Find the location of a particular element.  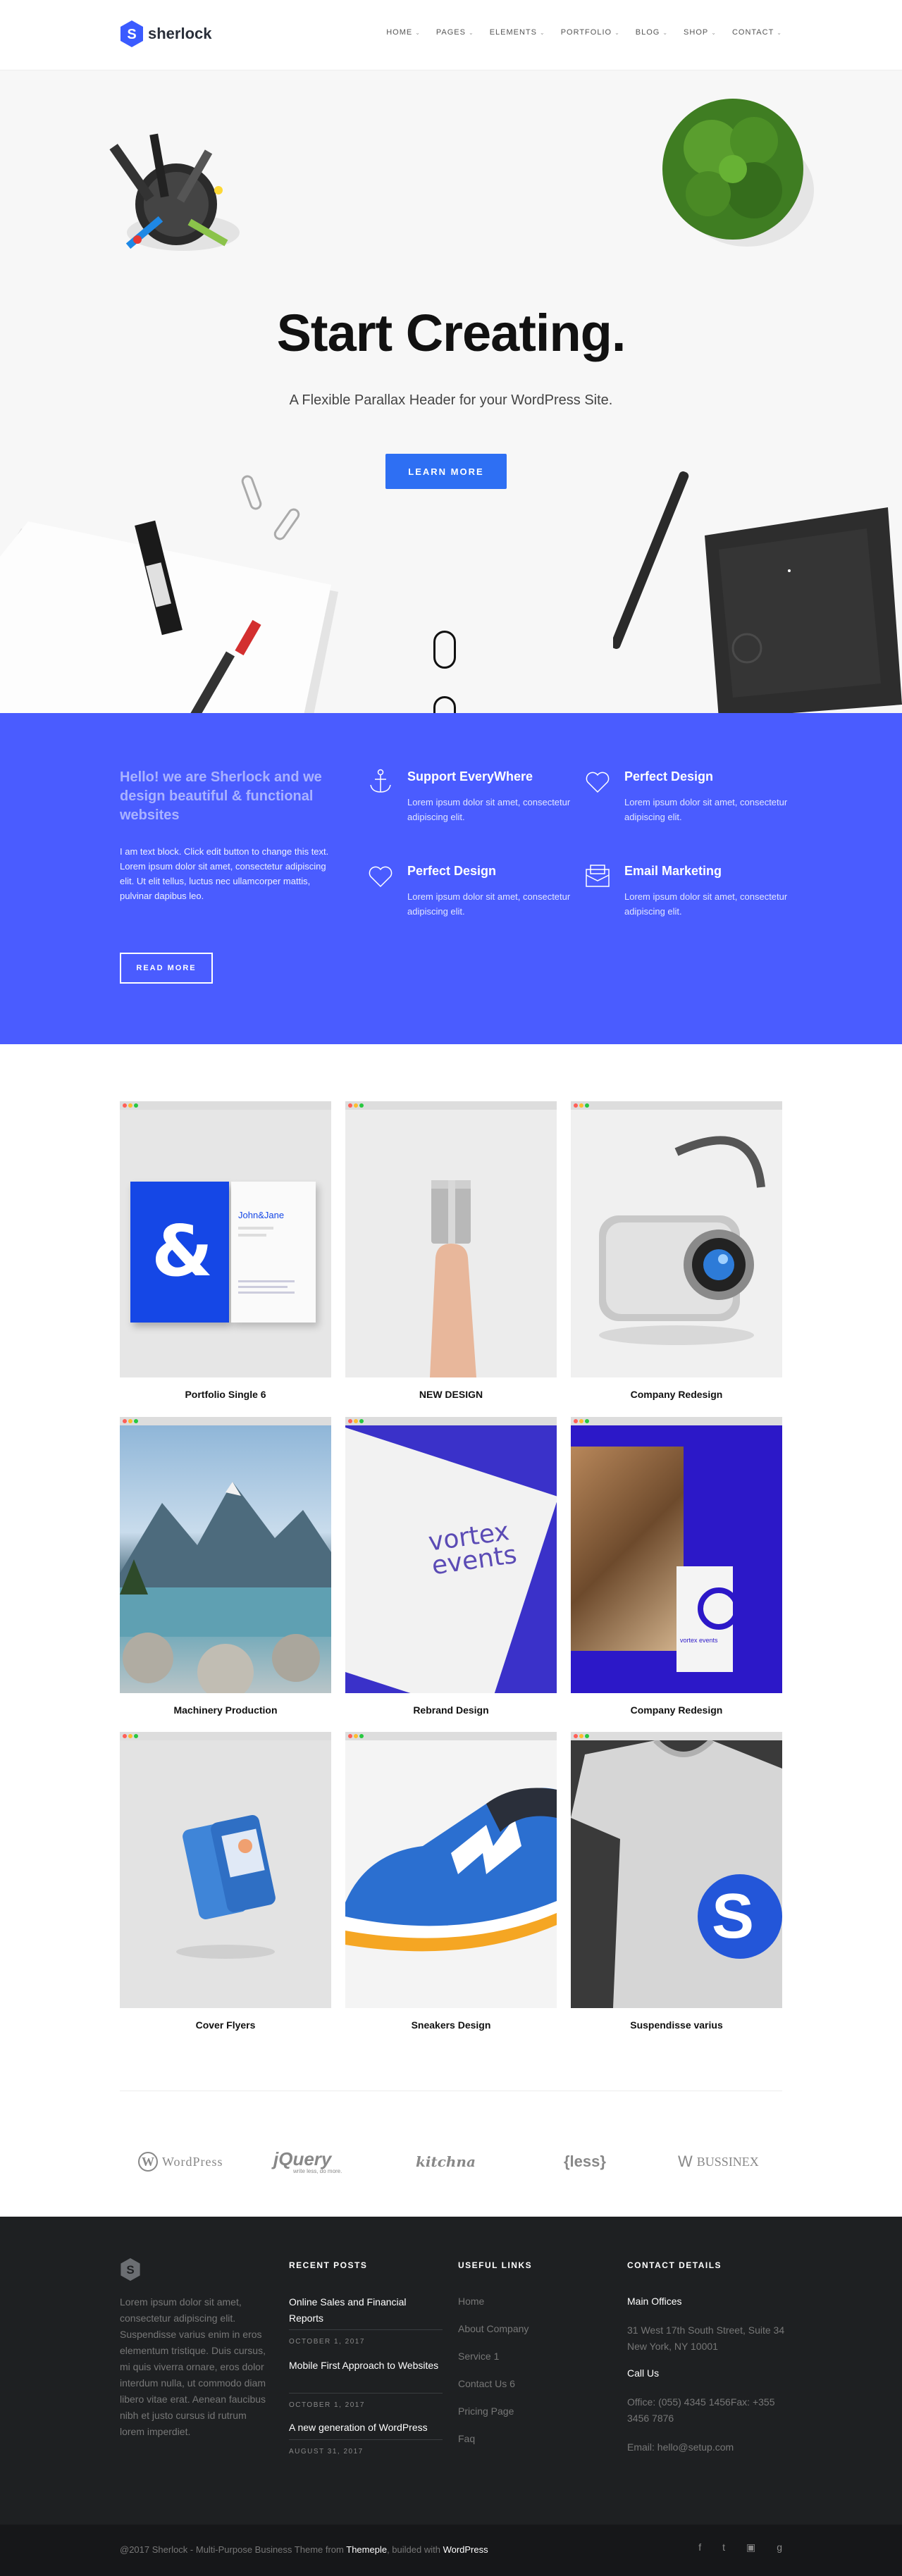

portfolio-card: vortex events Company Redesign is located at coordinates (677, 1566).